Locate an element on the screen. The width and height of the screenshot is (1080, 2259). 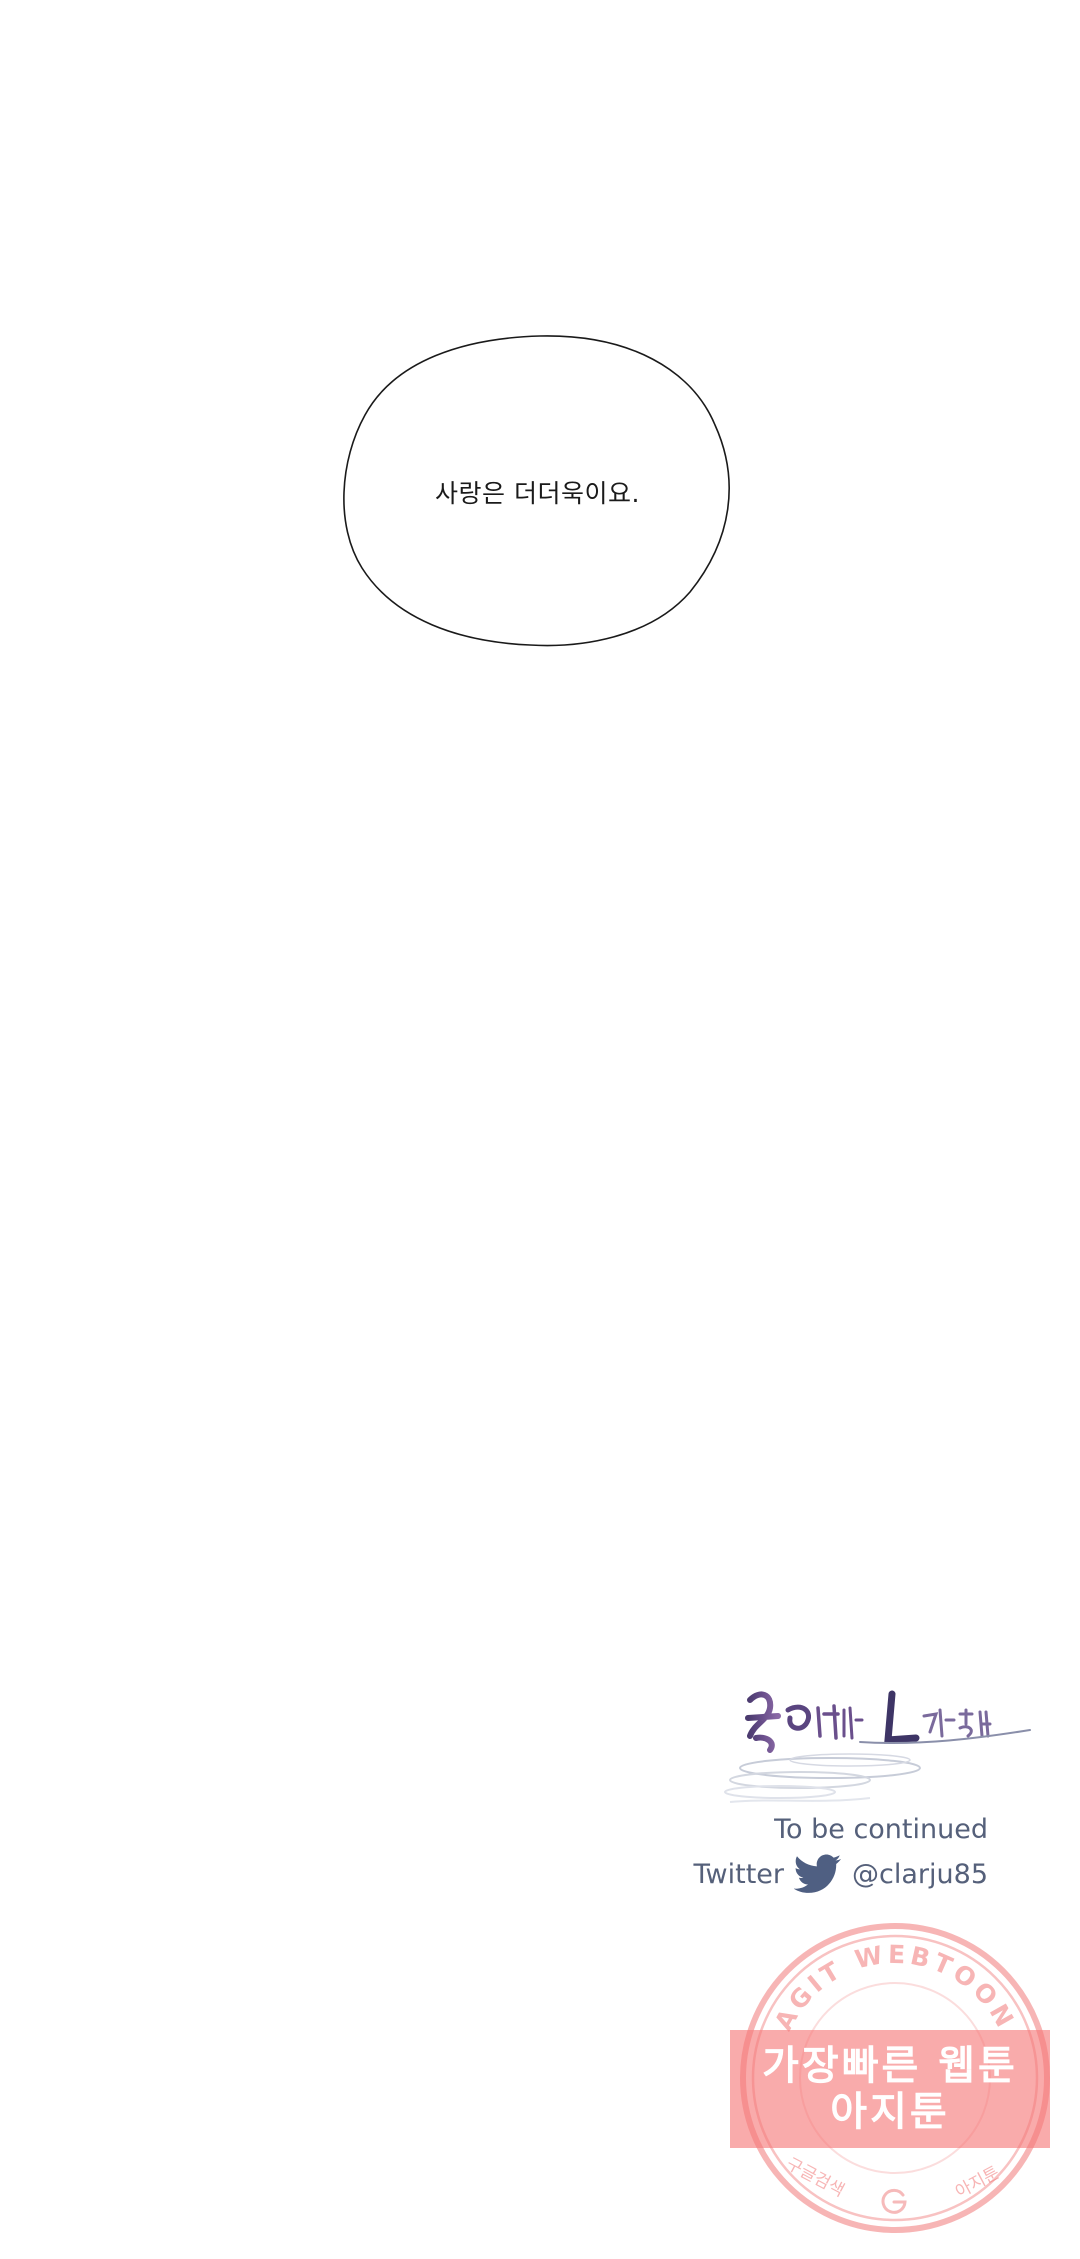
twitter-handle: @clarju85 is located at coordinates (920, 1874).